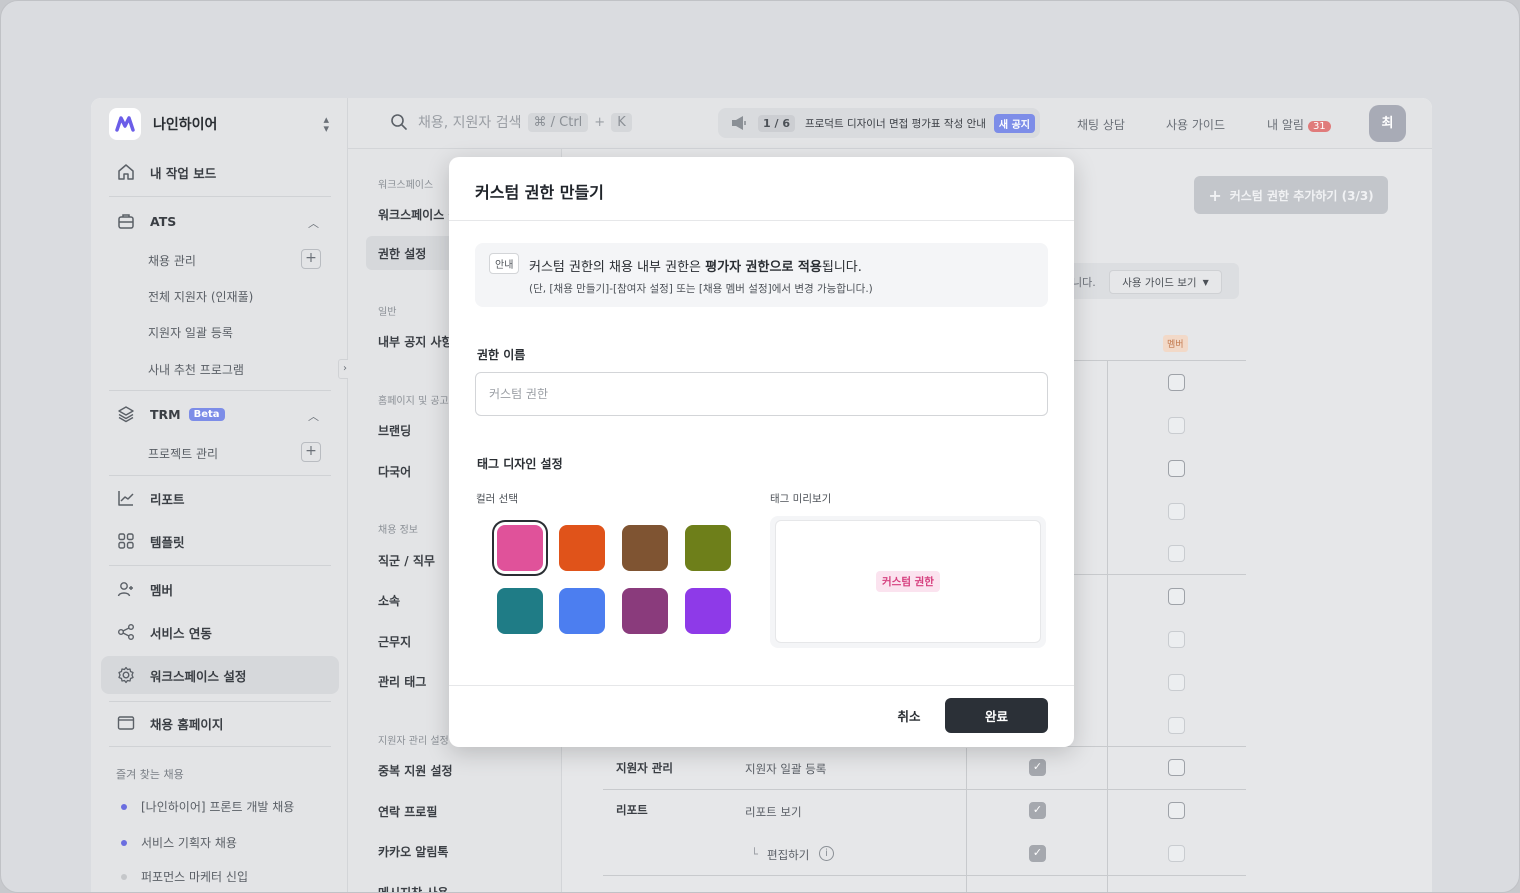 Image resolution: width=1520 pixels, height=893 pixels. What do you see at coordinates (497, 499) in the screenshot?
I see `color-select-label: 컬러 선택` at bounding box center [497, 499].